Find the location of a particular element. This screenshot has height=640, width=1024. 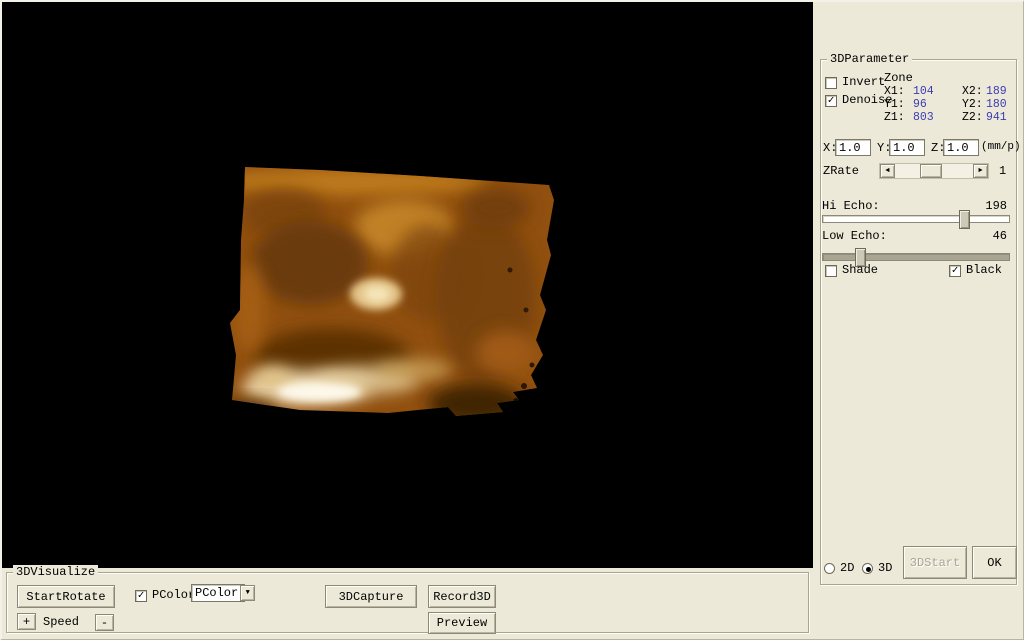

3dstart-button: 3DStart is located at coordinates (935, 562).